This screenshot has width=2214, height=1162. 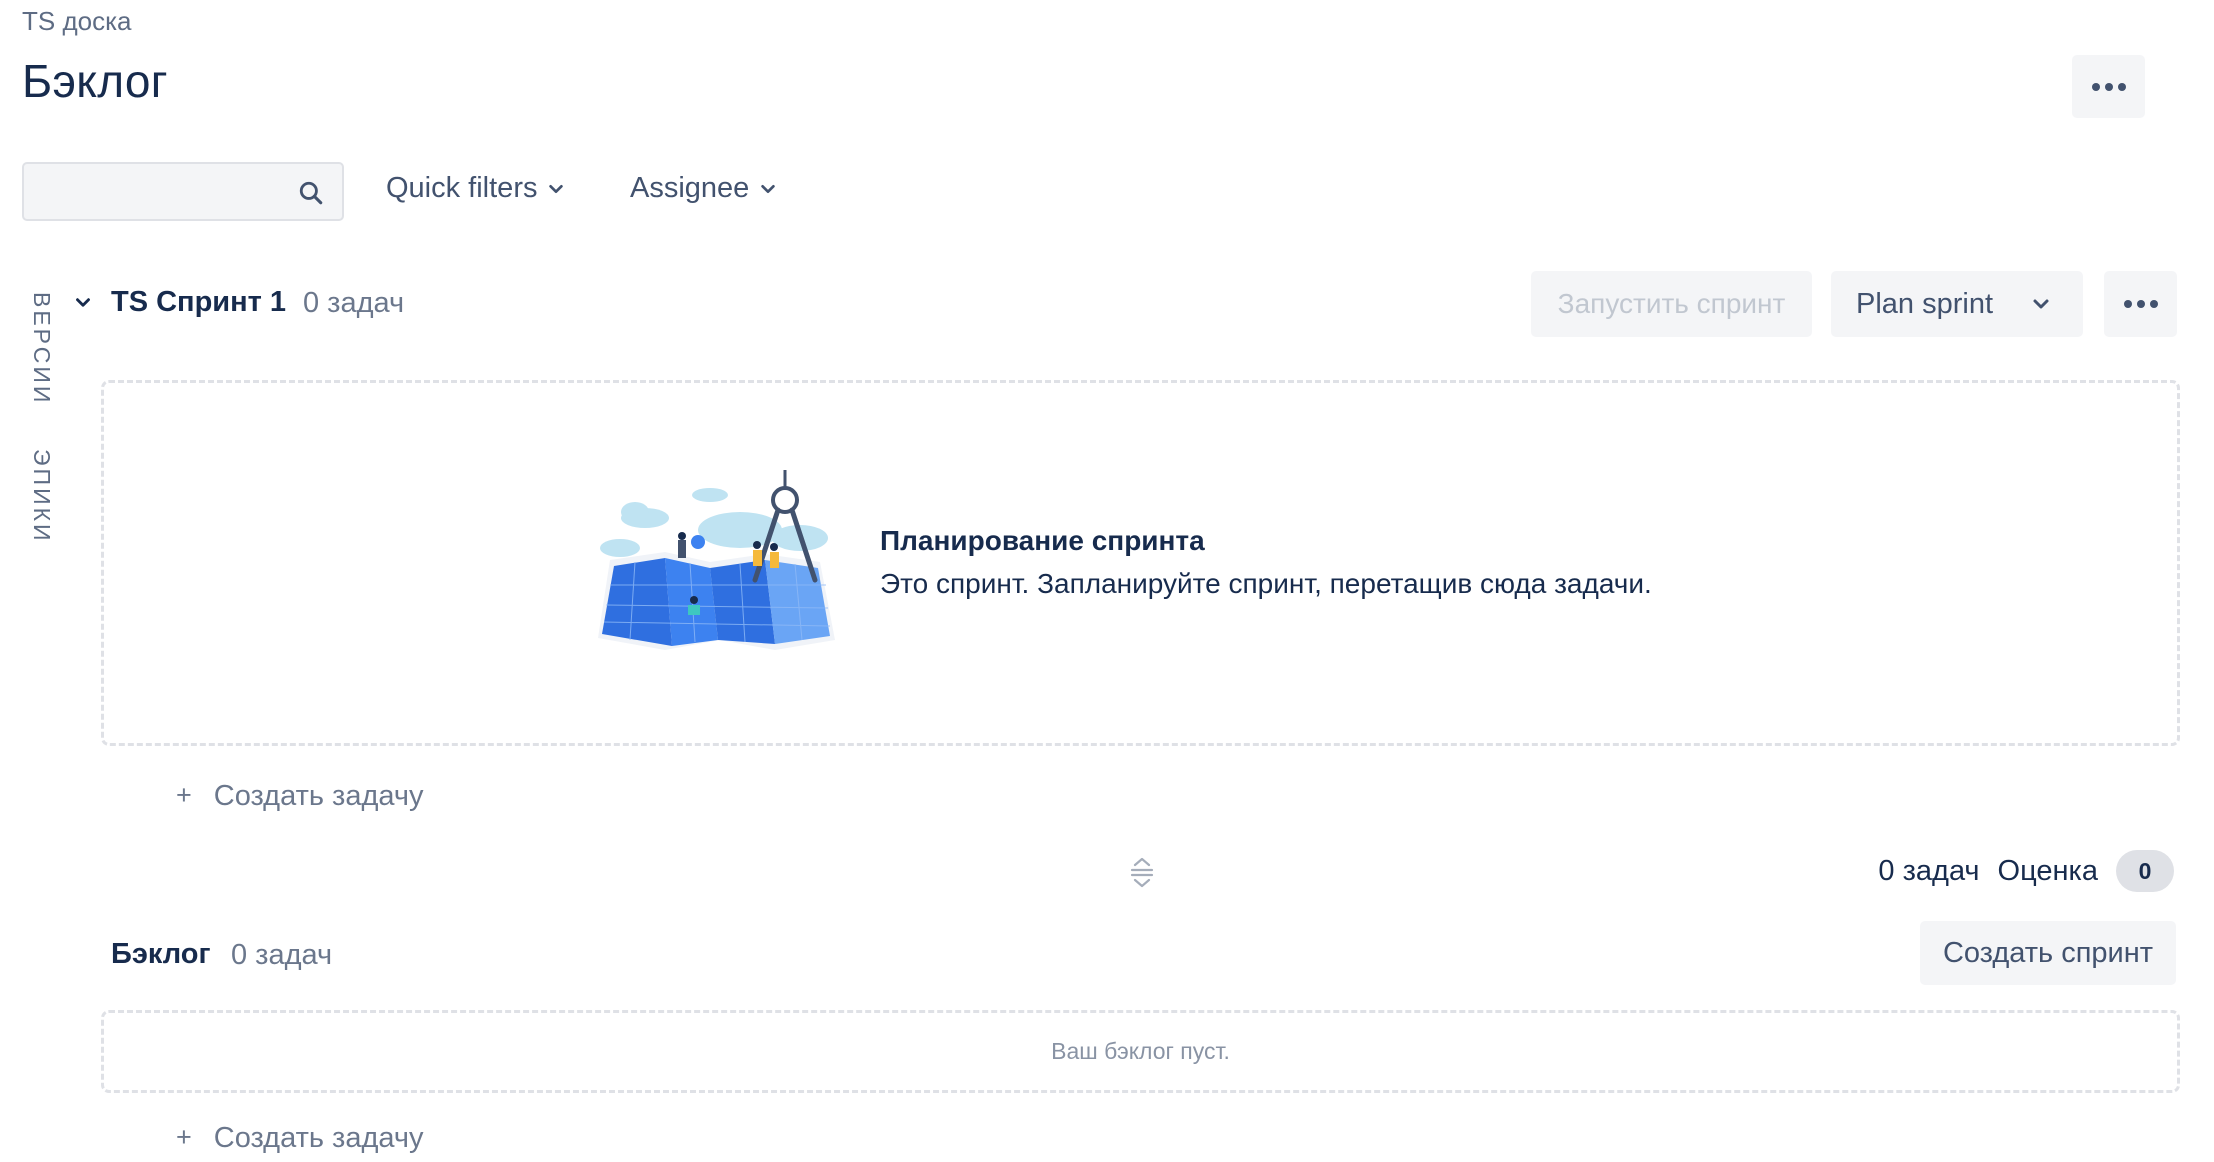 I want to click on collapse-chevron-icon, so click(x=83, y=303).